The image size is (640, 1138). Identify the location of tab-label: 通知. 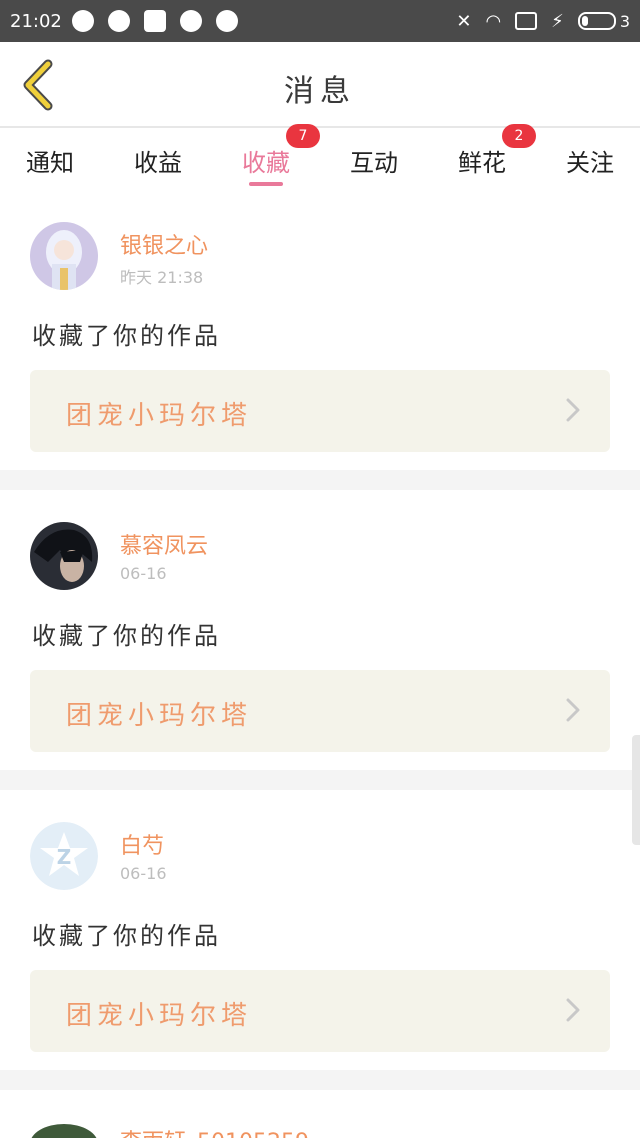
(50, 162).